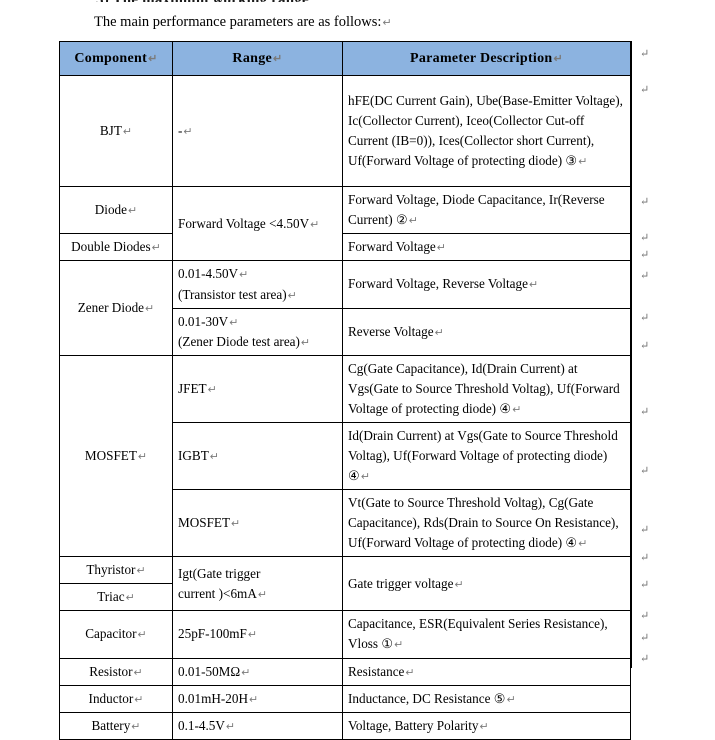  Describe the element at coordinates (111, 597) in the screenshot. I see `cell-text: Triac` at that location.